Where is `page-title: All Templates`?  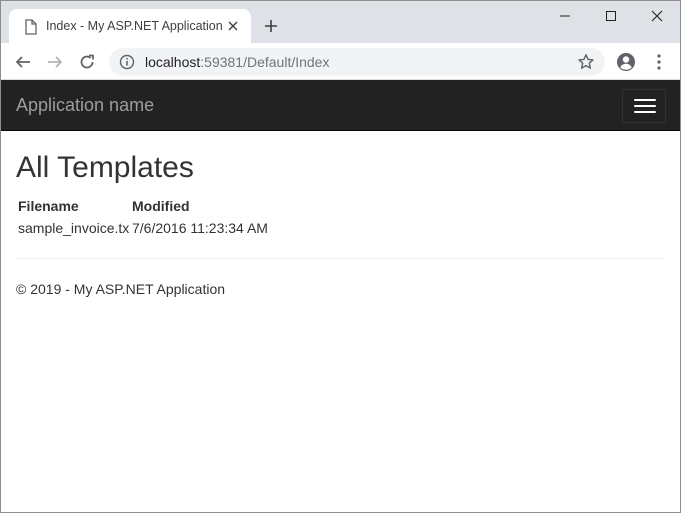 page-title: All Templates is located at coordinates (105, 167).